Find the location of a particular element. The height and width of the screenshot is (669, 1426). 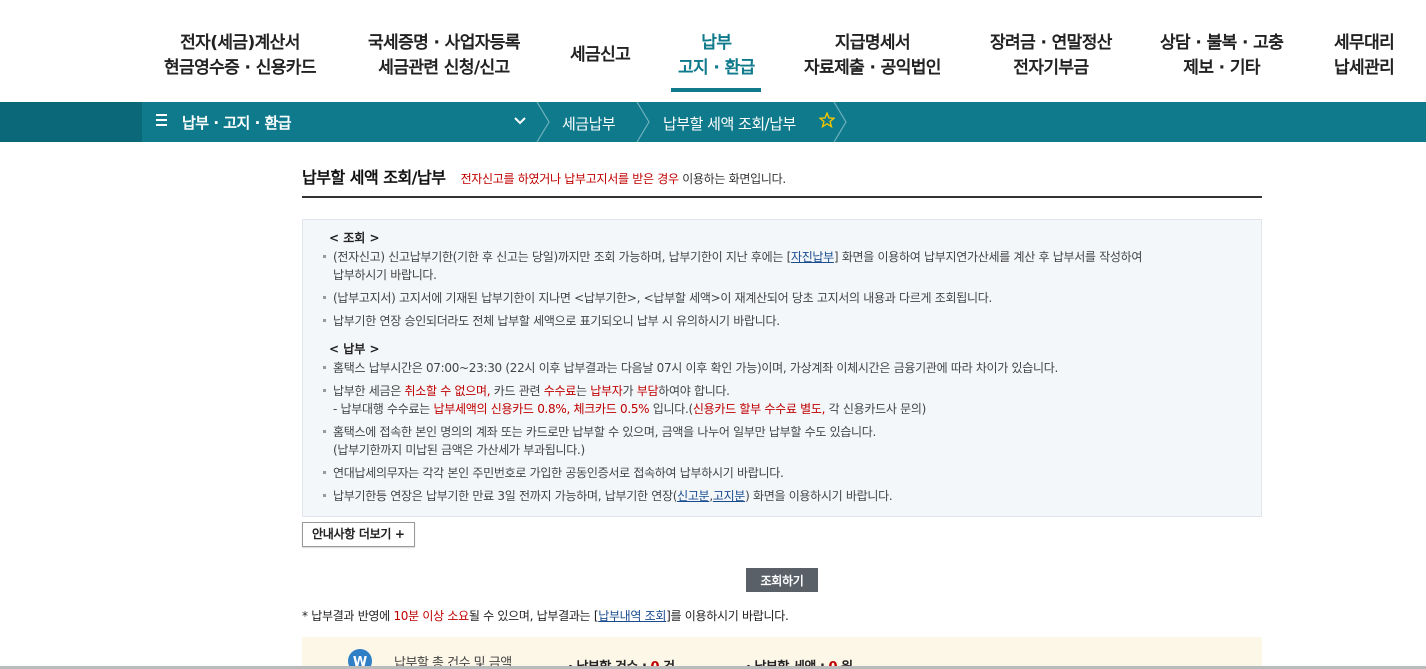

page-title: 납부할 세액 조회/납부 is located at coordinates (374, 177).